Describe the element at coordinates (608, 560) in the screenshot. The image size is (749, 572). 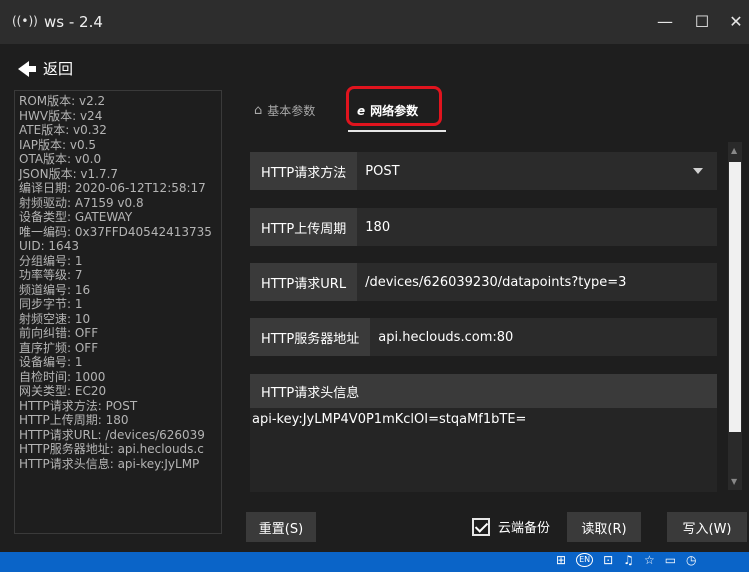
I see `input-icon: ⊡` at that location.